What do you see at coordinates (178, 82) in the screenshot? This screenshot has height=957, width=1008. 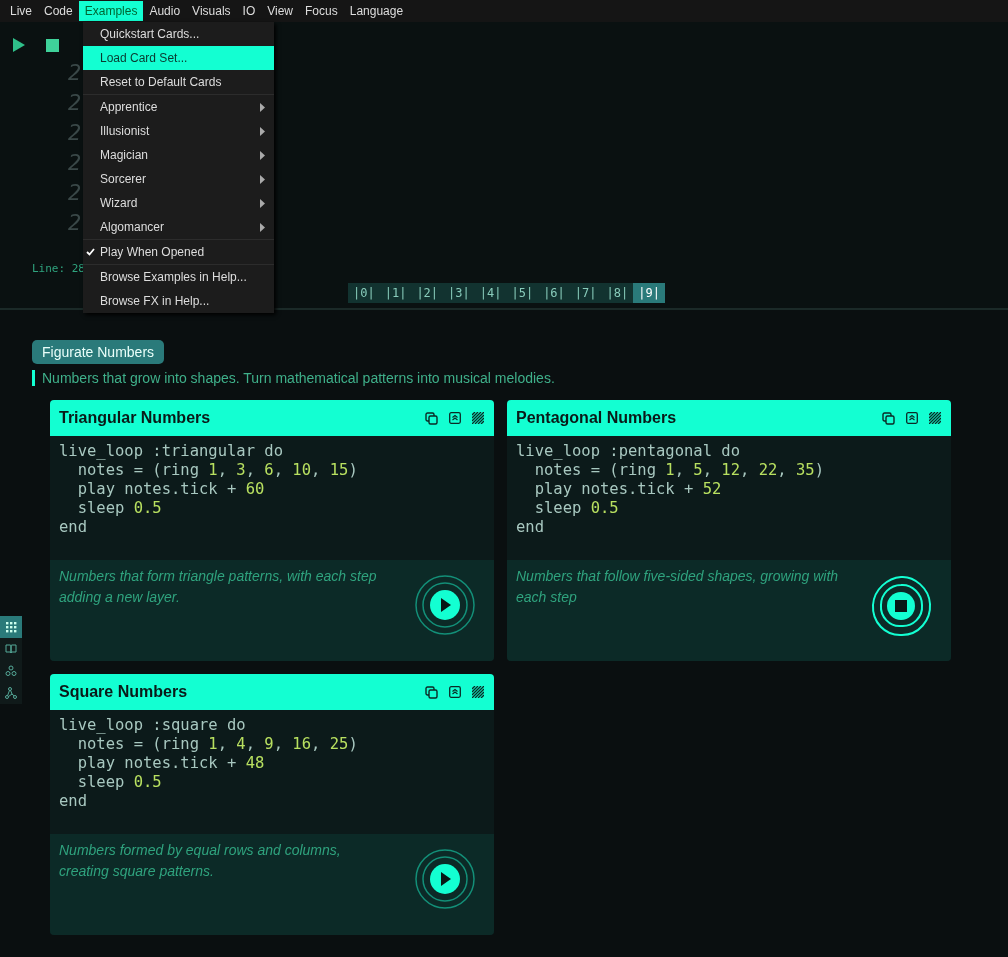 I see `menu-item: Reset to Default Cards` at bounding box center [178, 82].